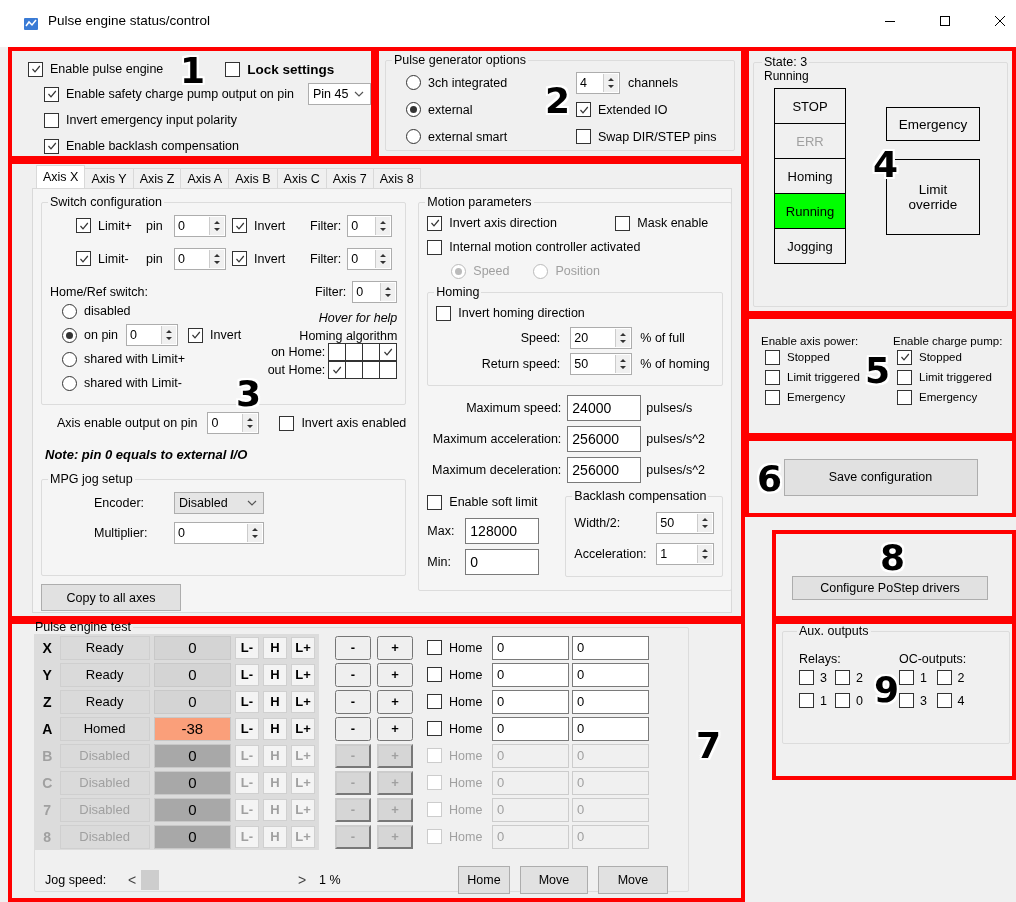 This screenshot has height=902, width=1016. Describe the element at coordinates (604, 407) in the screenshot. I see `text-field: 24000` at that location.